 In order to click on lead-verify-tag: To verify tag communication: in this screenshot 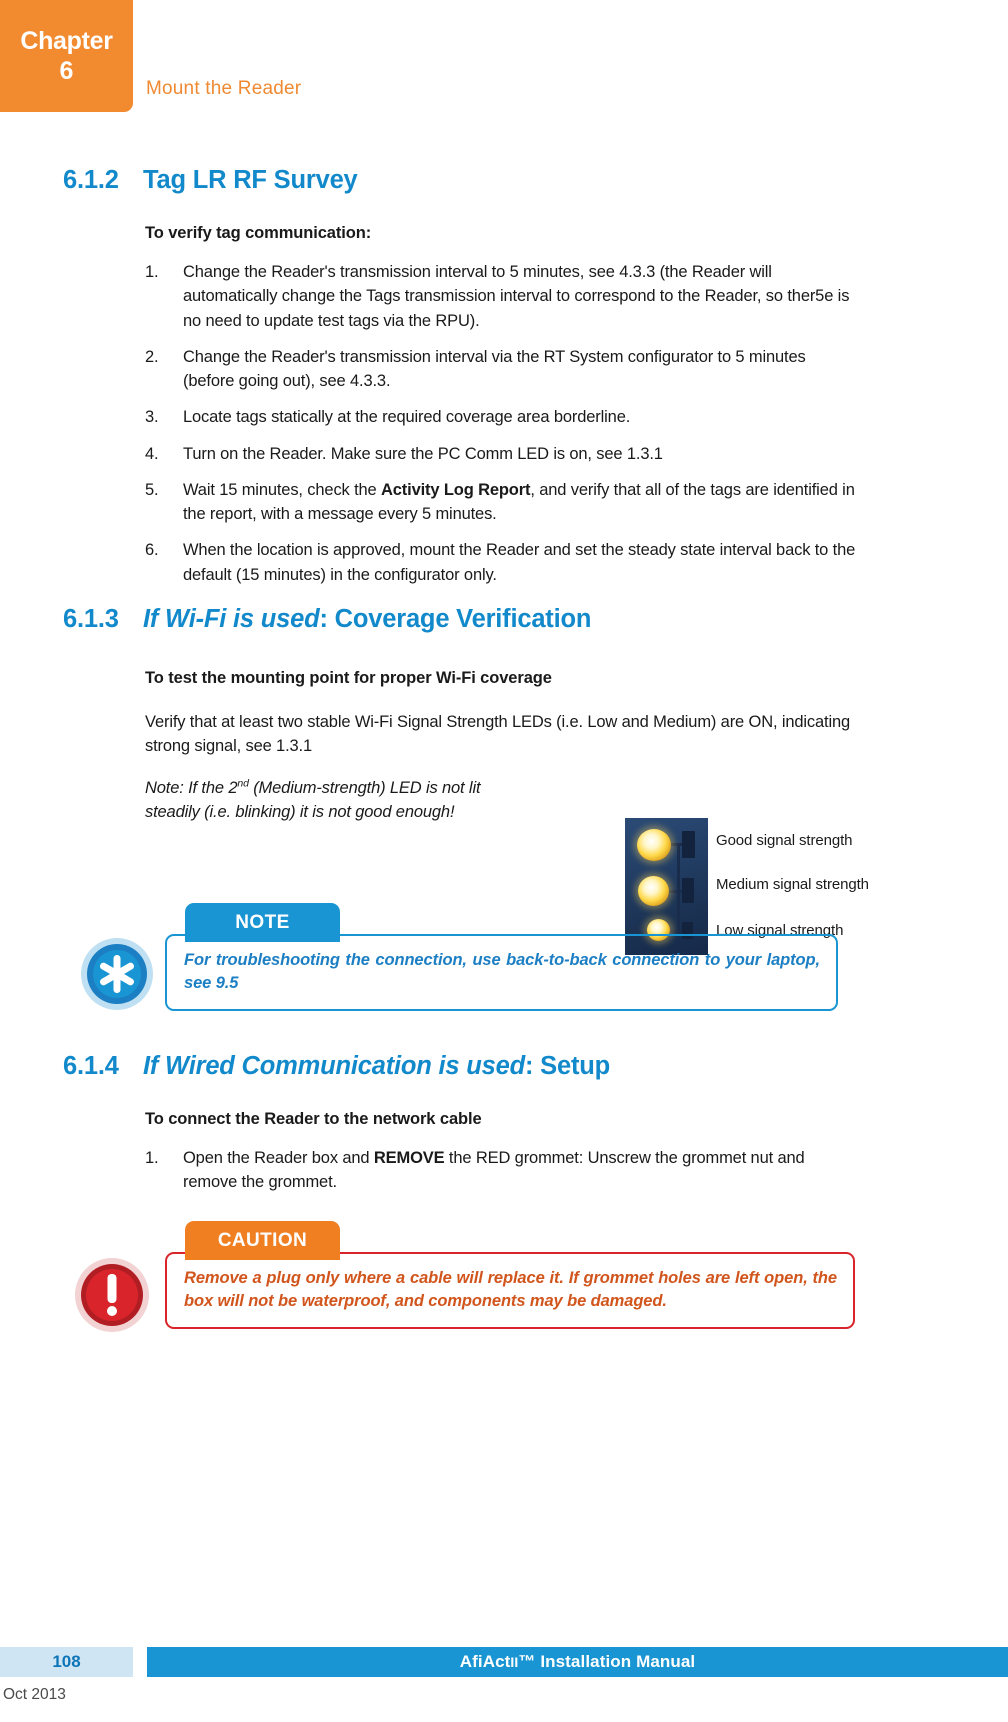, I will do `click(258, 233)`.